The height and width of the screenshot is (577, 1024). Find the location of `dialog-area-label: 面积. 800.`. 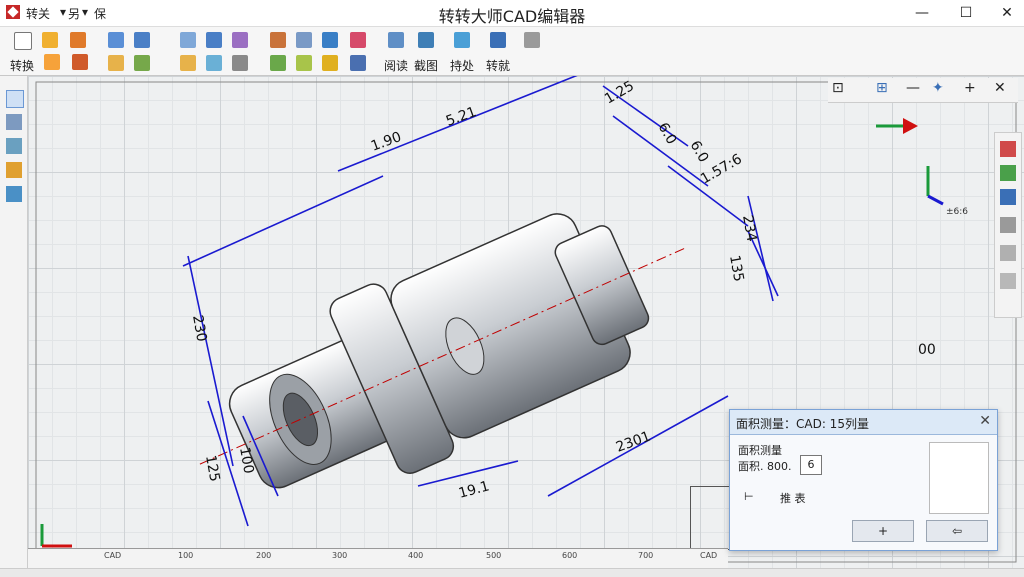

dialog-area-label: 面积. 800. is located at coordinates (765, 466).